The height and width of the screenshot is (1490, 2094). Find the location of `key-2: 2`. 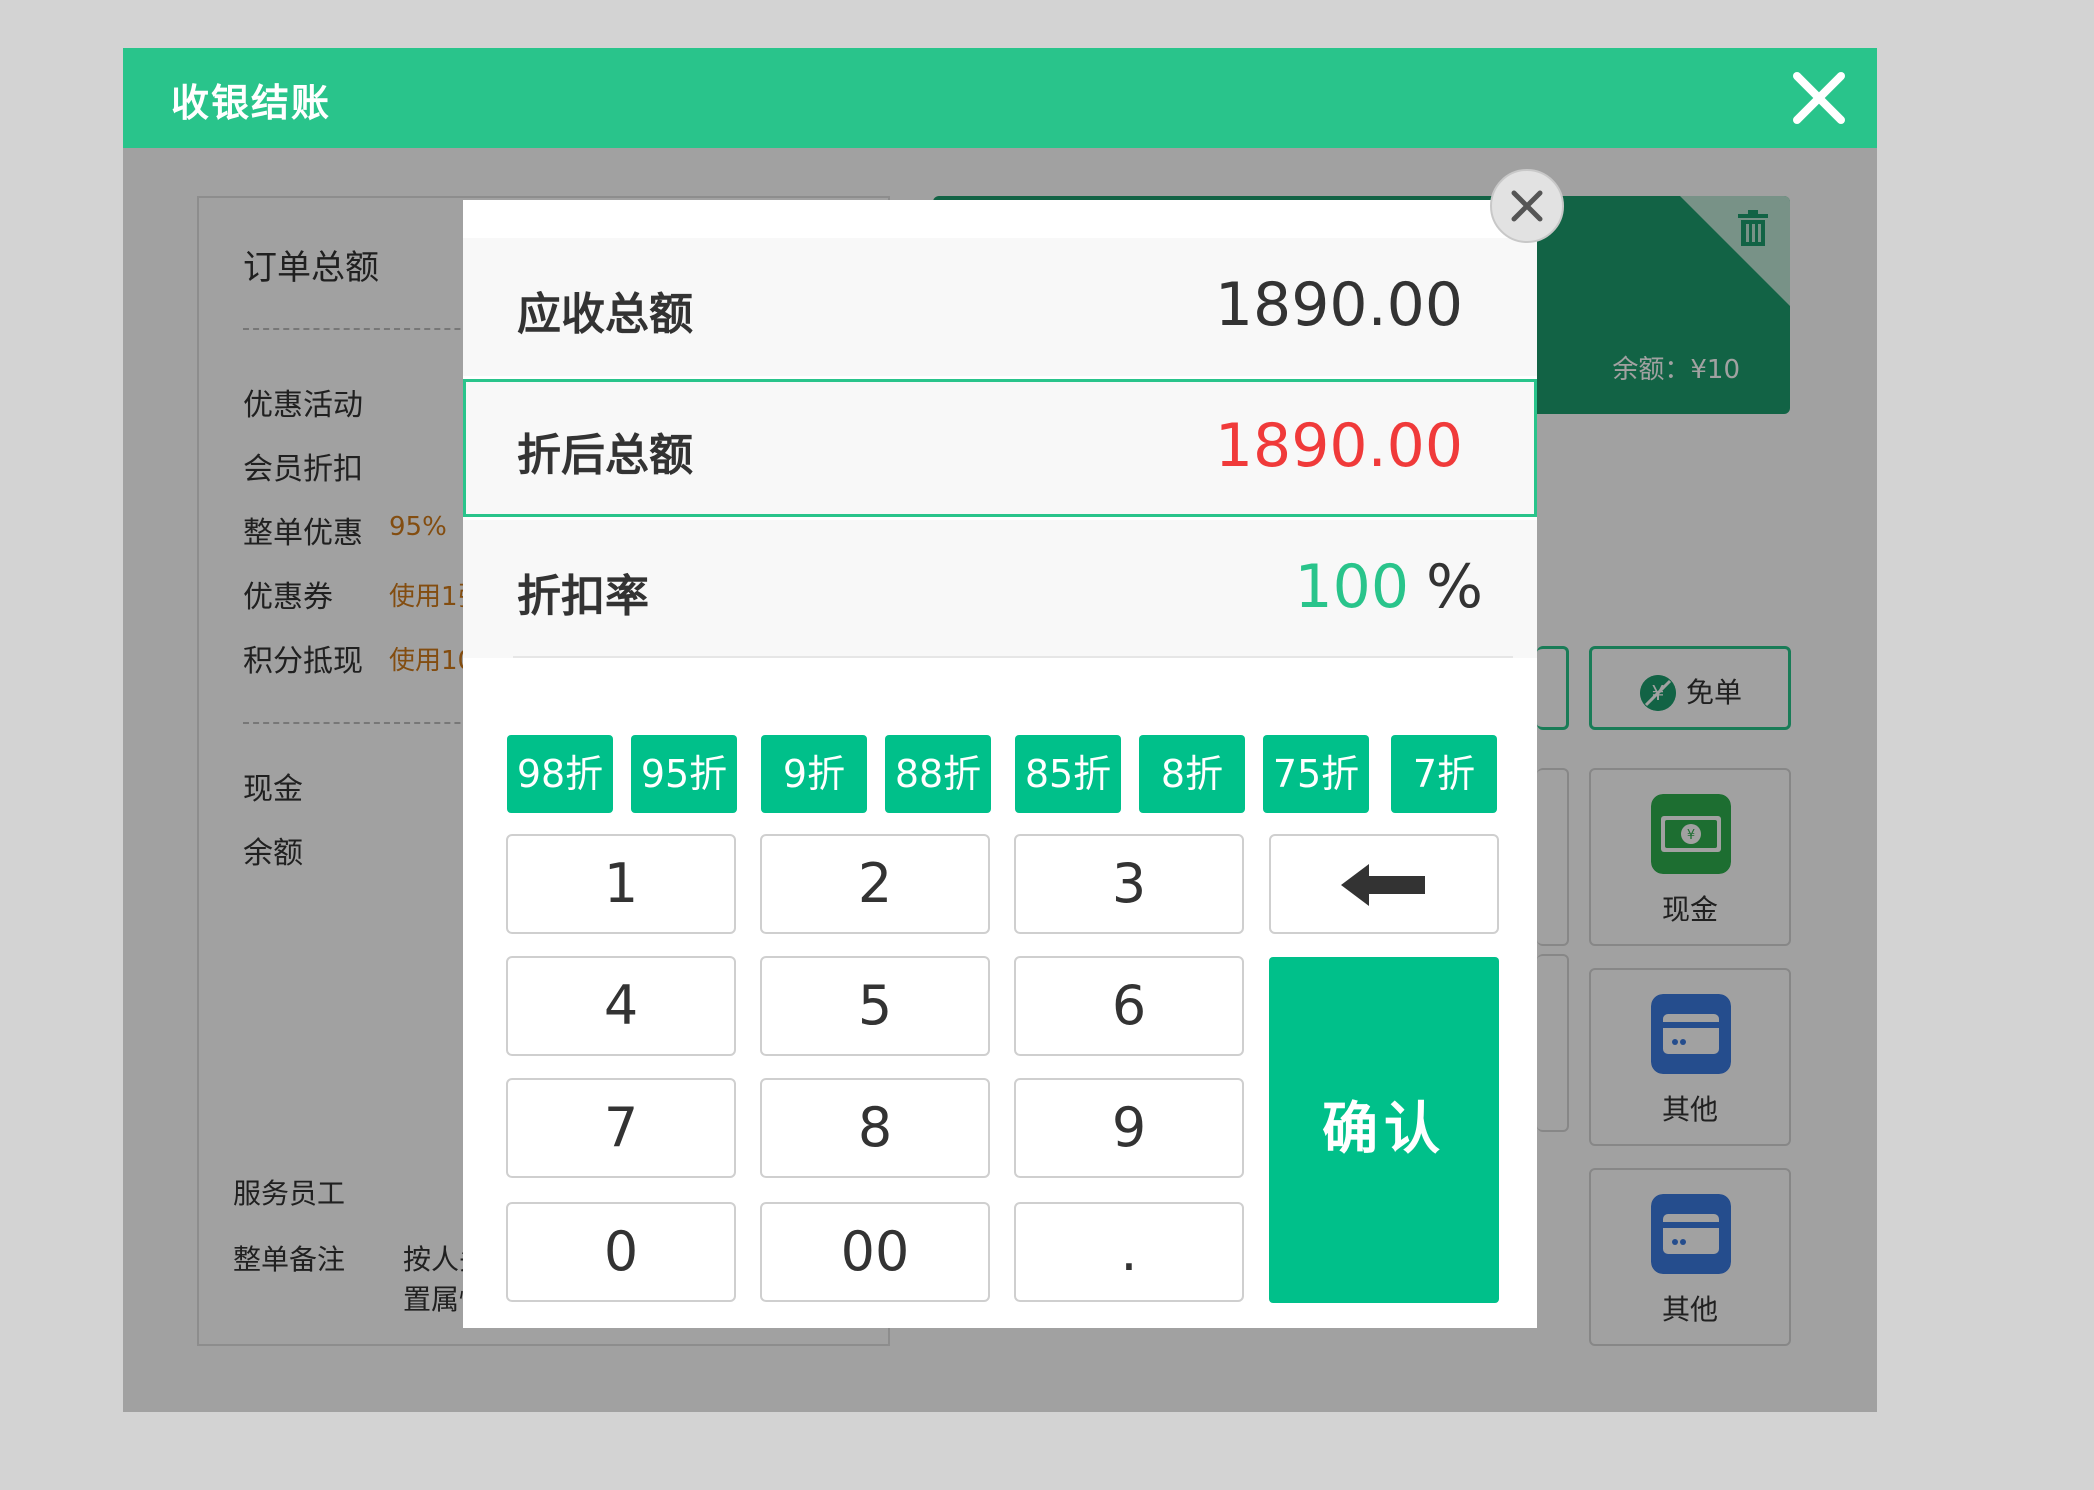

key-2: 2 is located at coordinates (875, 884).